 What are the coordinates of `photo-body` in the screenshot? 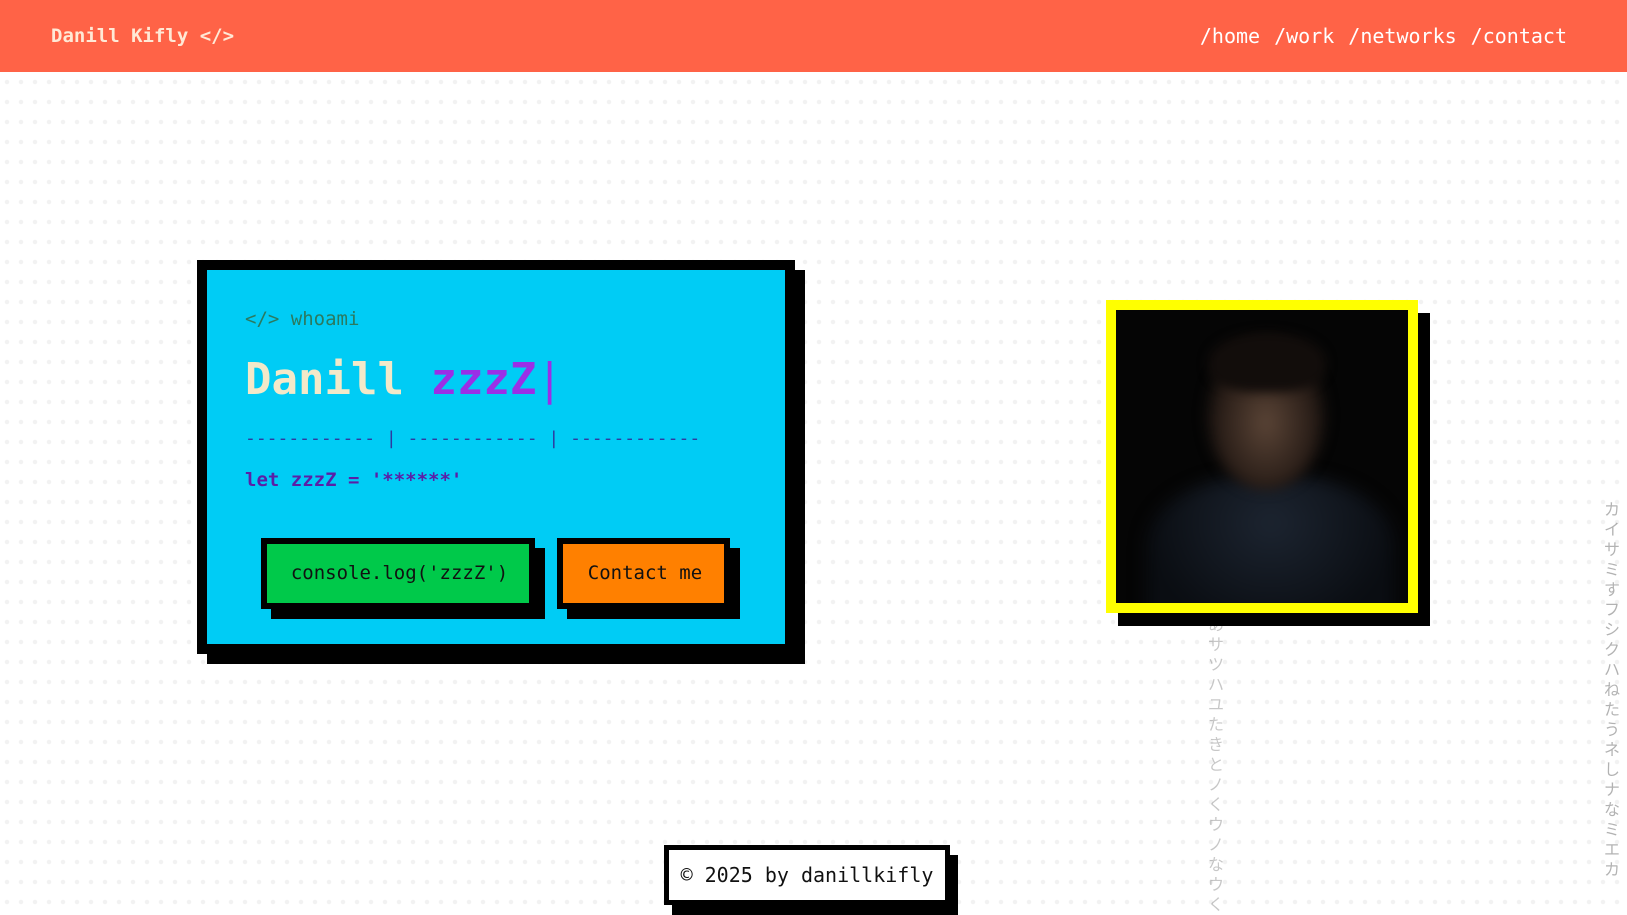 It's located at (1271, 539).